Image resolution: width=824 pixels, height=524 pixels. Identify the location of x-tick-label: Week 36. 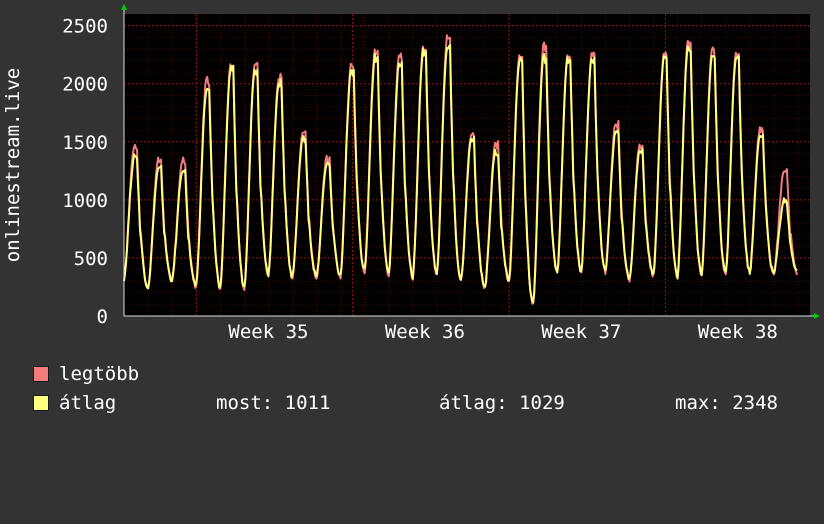
(425, 332).